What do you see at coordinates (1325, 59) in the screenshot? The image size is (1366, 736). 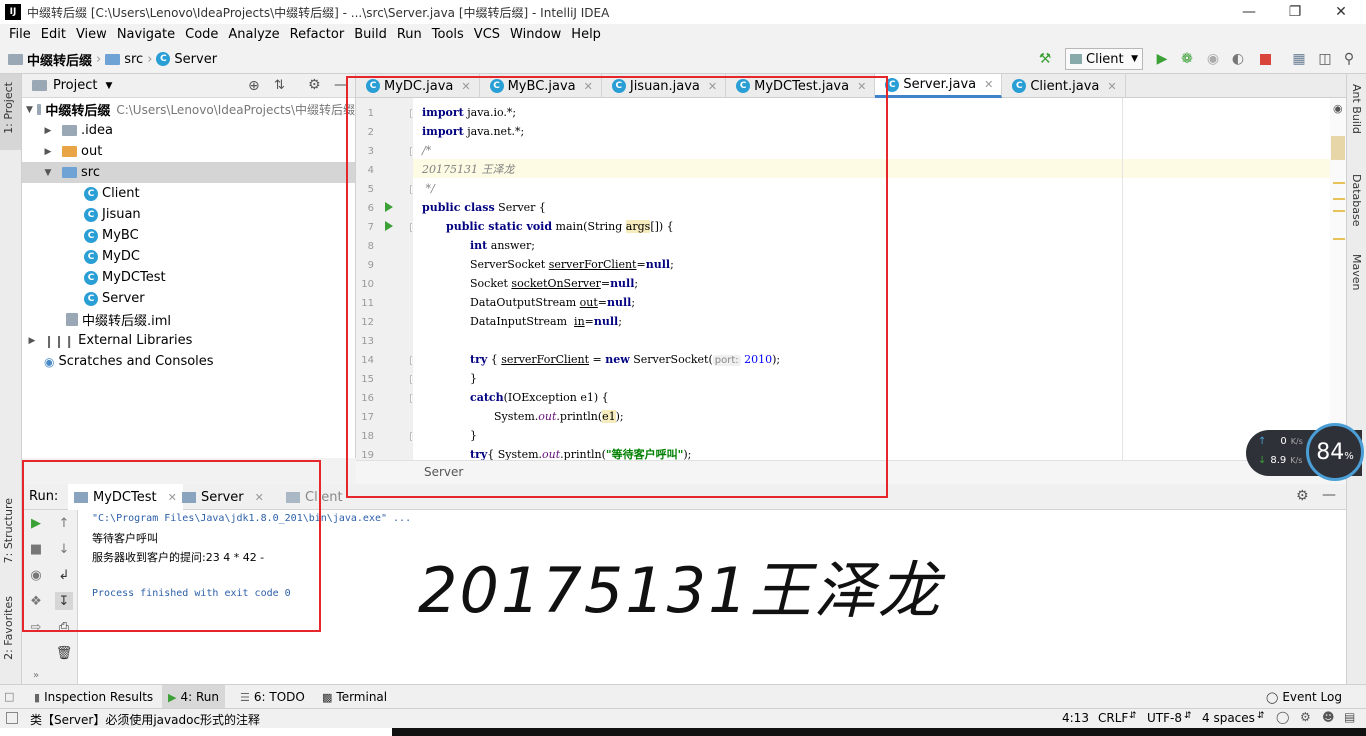 I see `terminal-window-icon: ◫` at bounding box center [1325, 59].